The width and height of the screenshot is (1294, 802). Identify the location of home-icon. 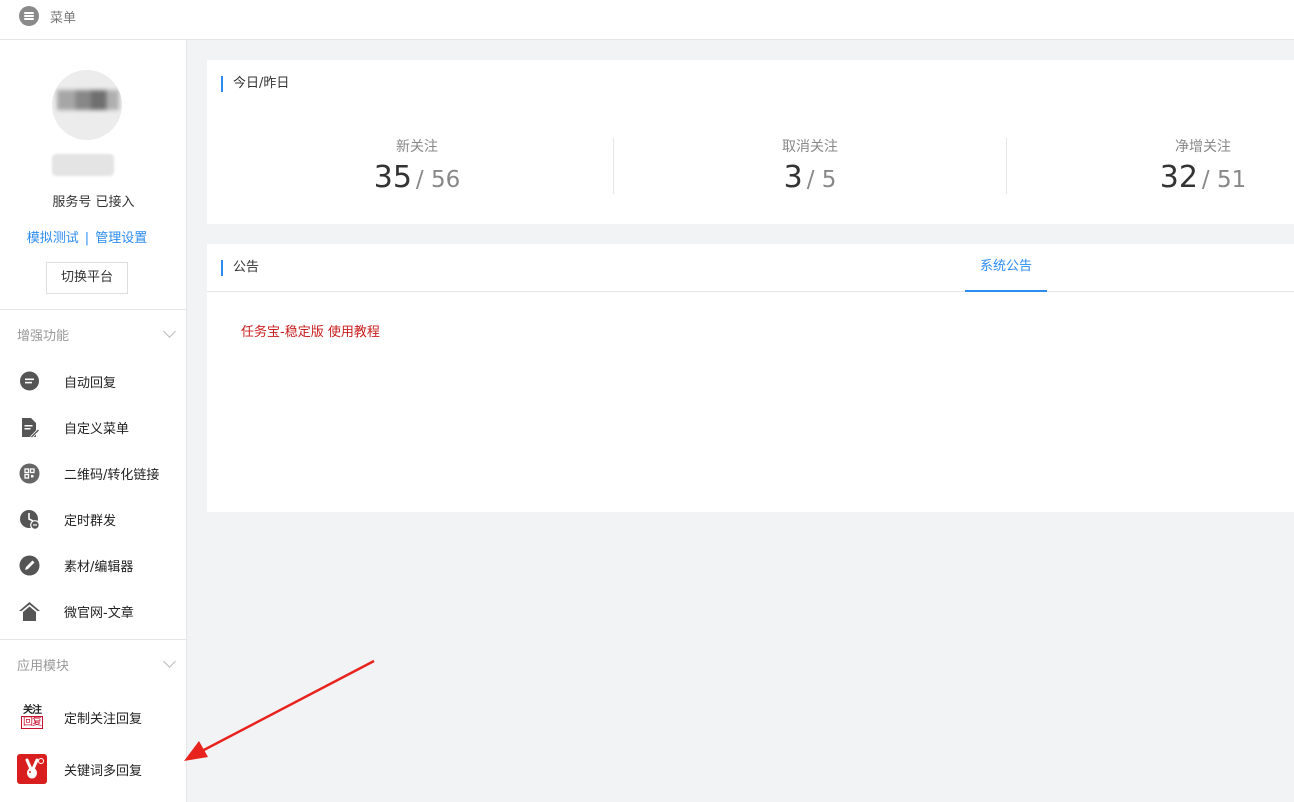
(29, 611).